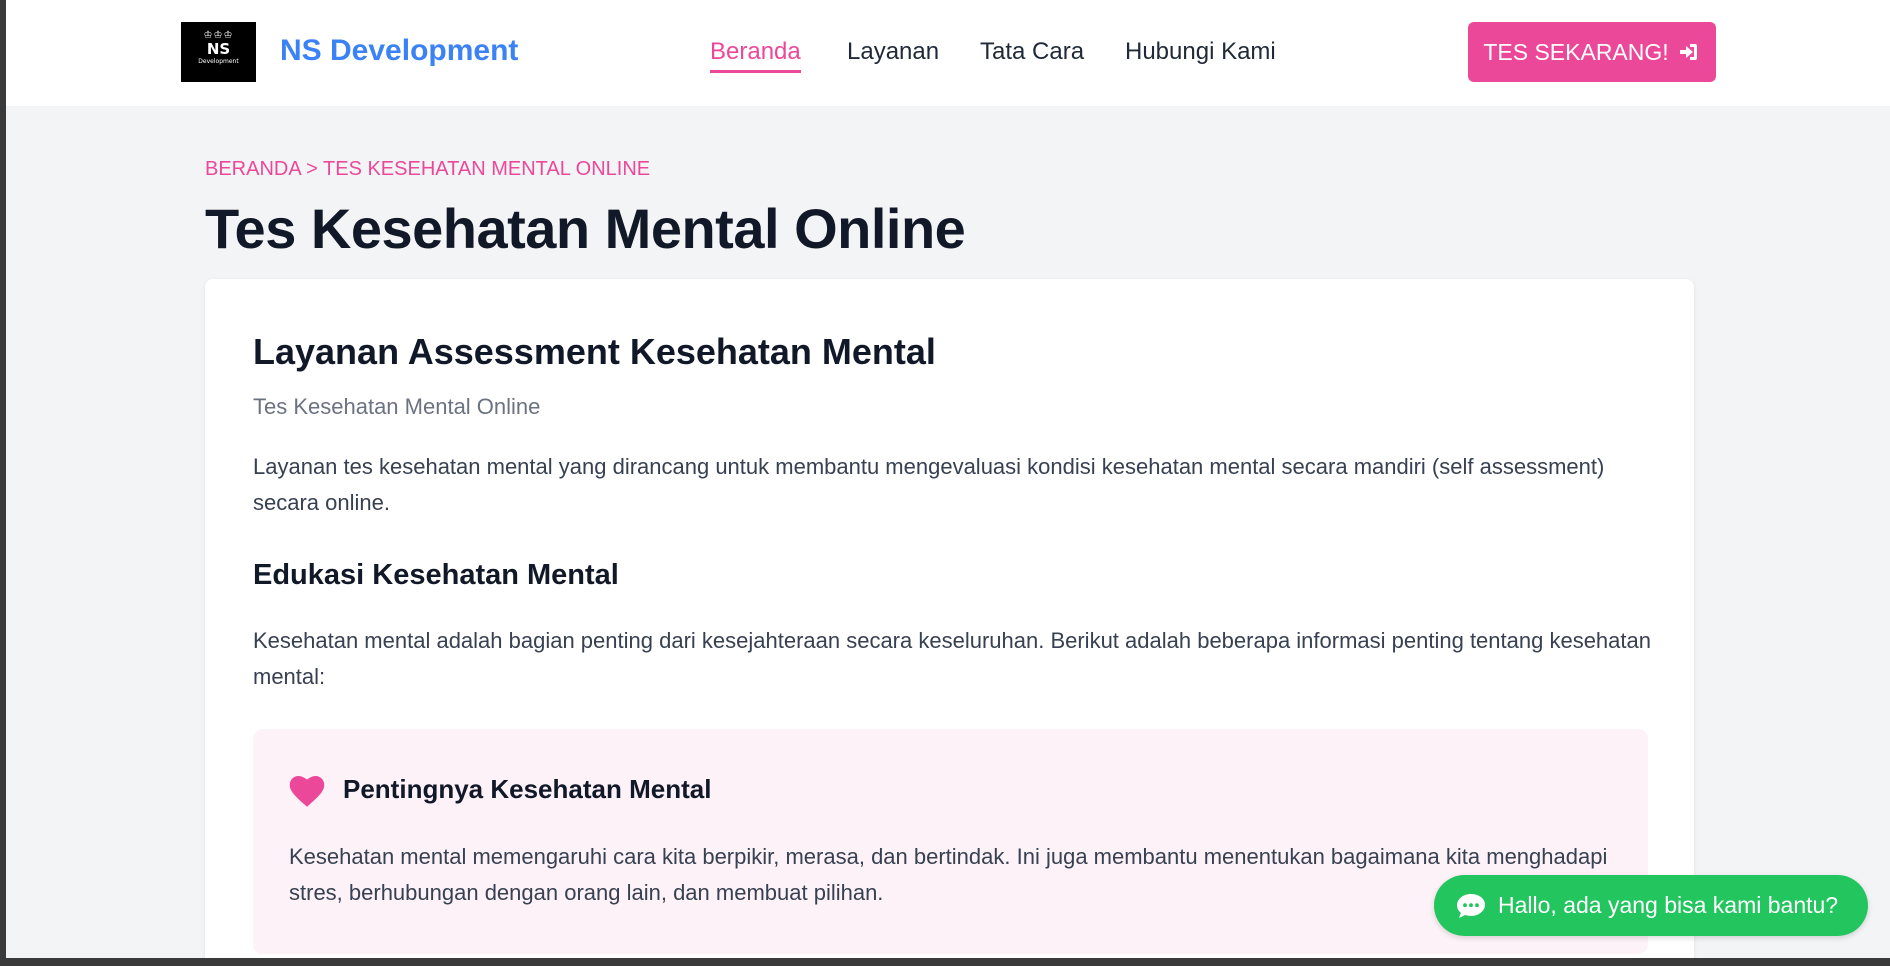  Describe the element at coordinates (893, 54) in the screenshot. I see `nav-item-layanan: Layanan` at that location.